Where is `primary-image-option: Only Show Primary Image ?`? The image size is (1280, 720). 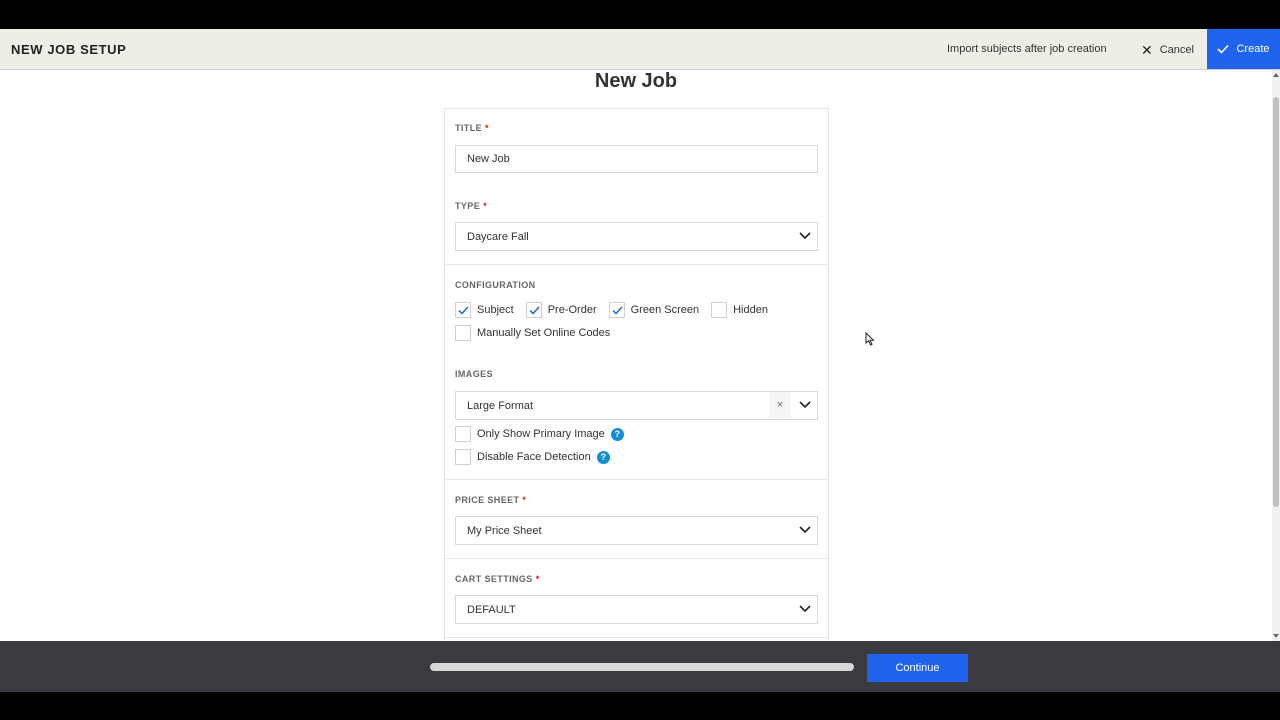
primary-image-option: Only Show Primary Image ? is located at coordinates (539, 434).